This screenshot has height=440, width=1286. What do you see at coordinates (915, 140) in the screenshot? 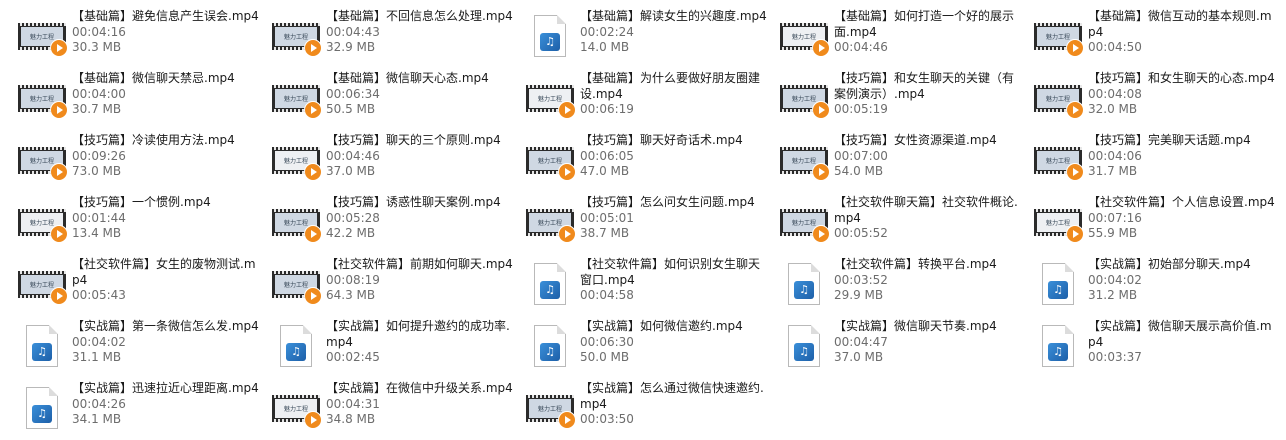
I see `file-name: 【技巧篇】女性资源渠道.mp4` at bounding box center [915, 140].